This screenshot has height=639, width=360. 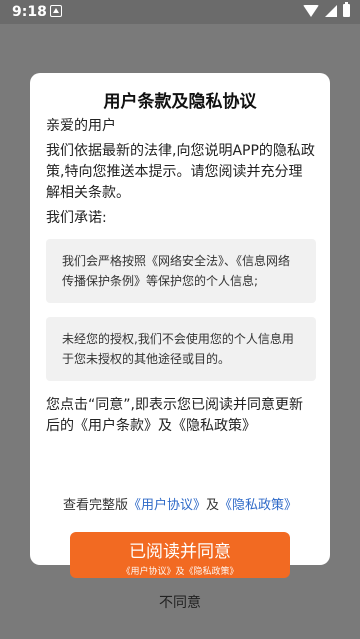 What do you see at coordinates (180, 552) in the screenshot?
I see `agree-button-label: 已阅读并同意` at bounding box center [180, 552].